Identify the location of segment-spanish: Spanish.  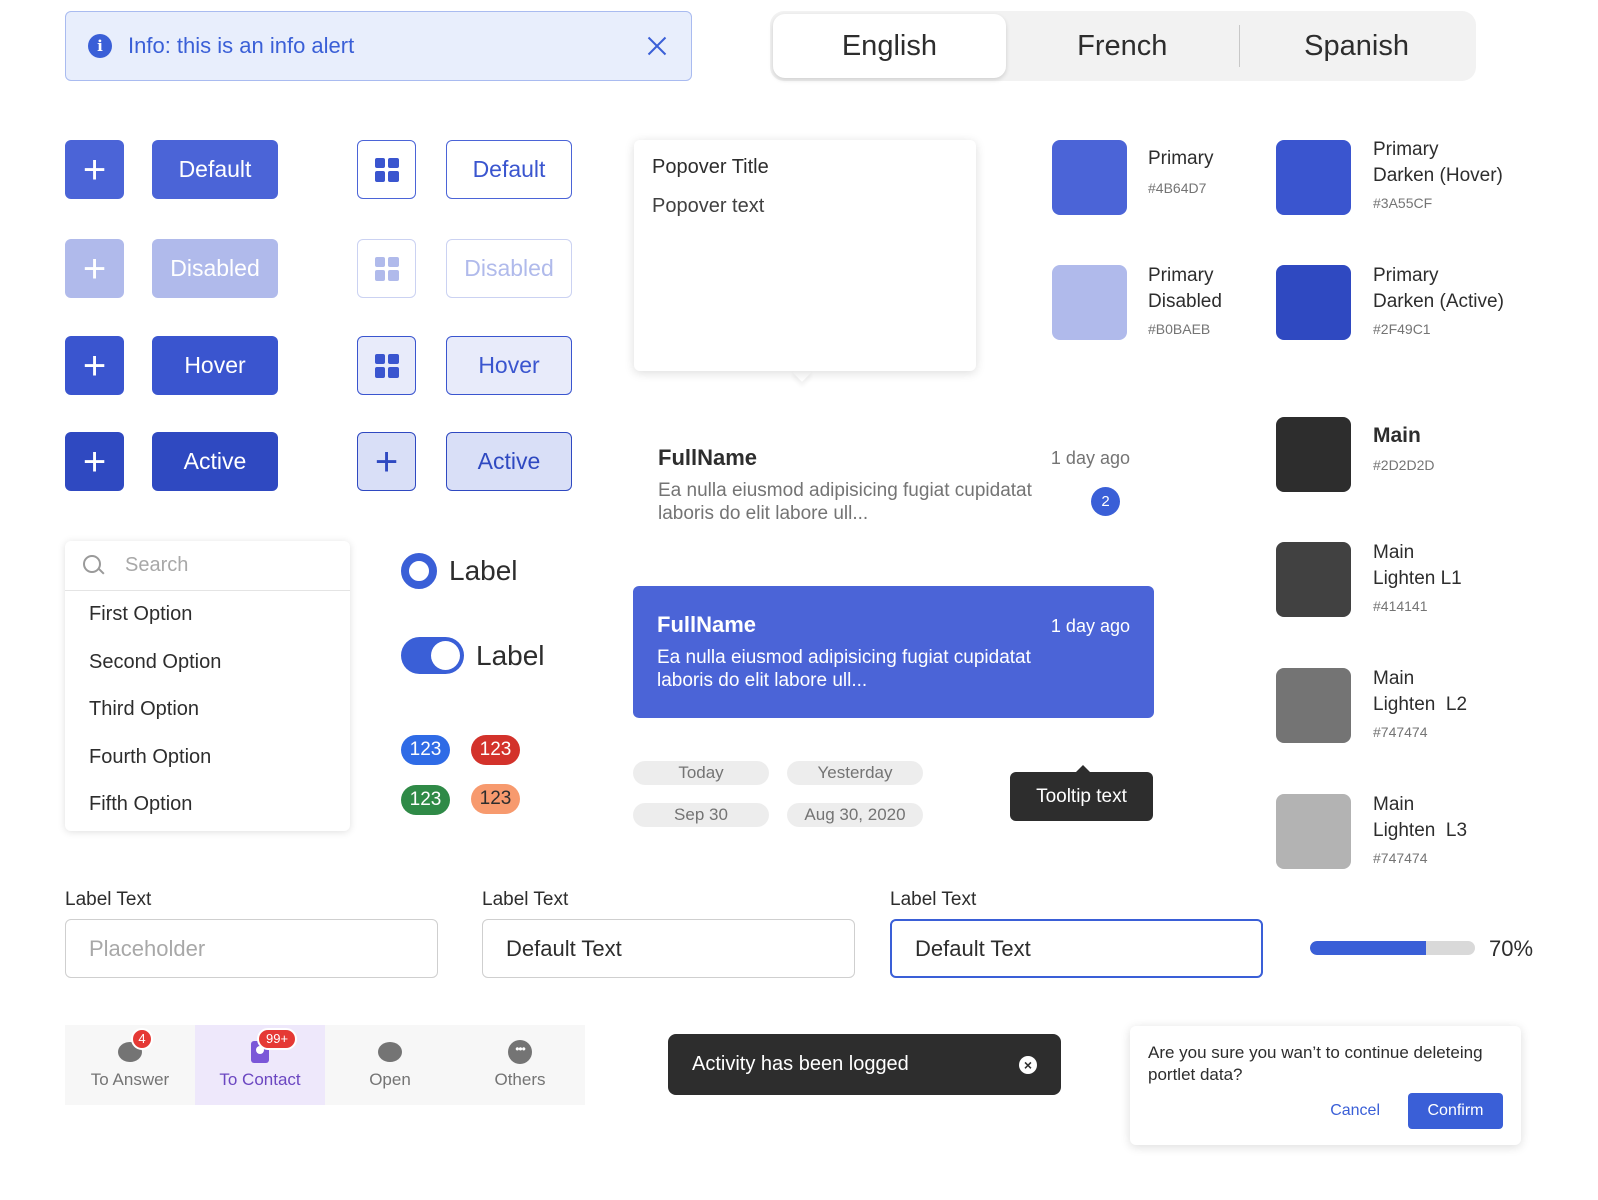
(1356, 46).